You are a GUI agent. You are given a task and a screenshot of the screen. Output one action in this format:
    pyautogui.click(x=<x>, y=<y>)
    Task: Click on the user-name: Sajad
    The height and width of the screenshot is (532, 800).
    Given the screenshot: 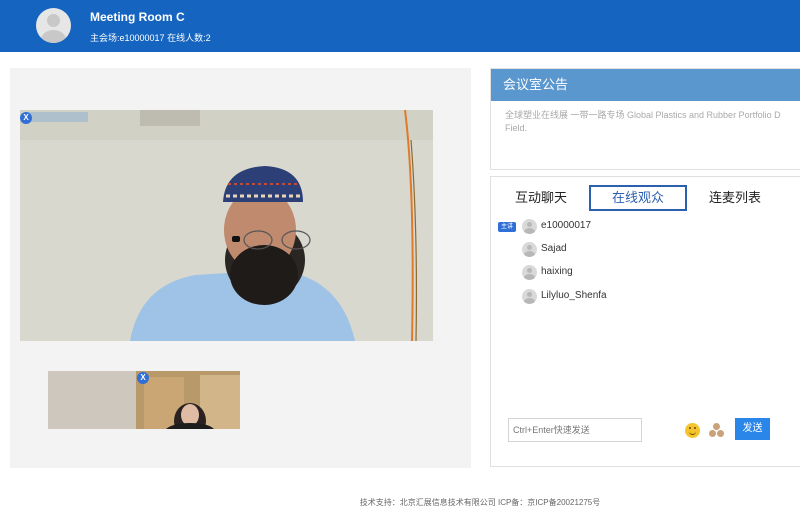 What is the action you would take?
    pyautogui.click(x=554, y=248)
    